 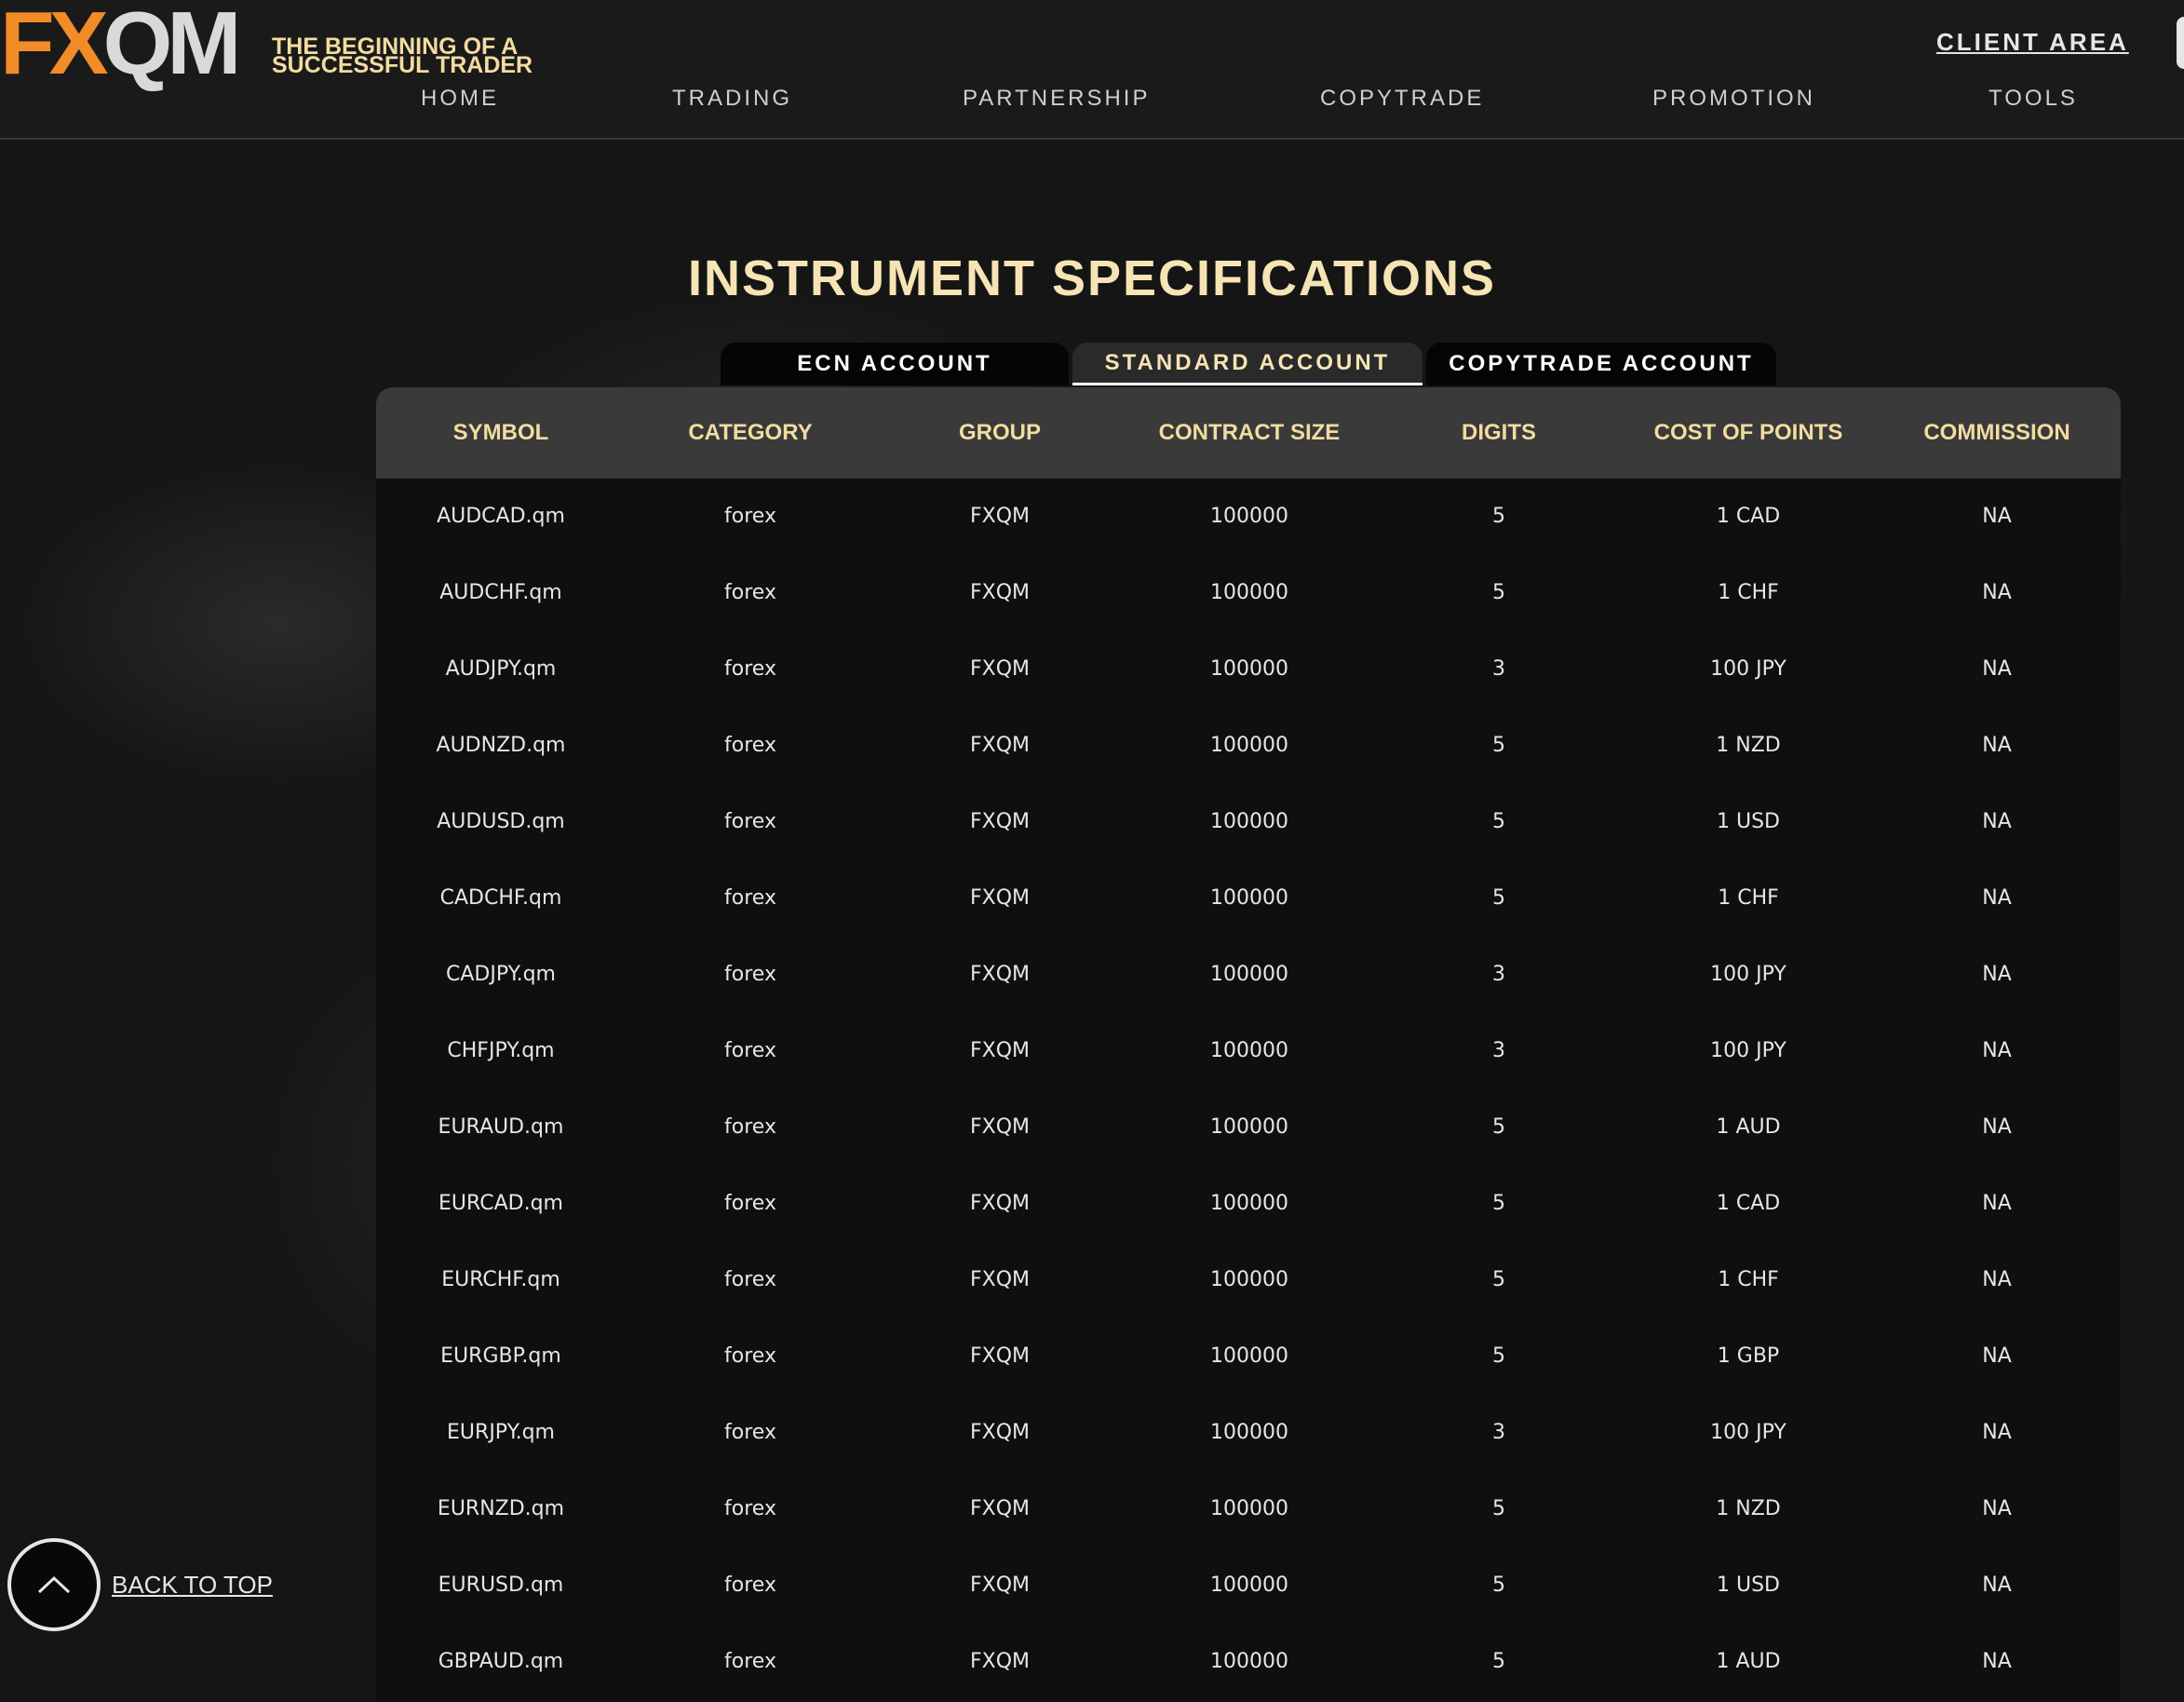 I want to click on cell-symbol: EURCAD.qm, so click(x=500, y=1203).